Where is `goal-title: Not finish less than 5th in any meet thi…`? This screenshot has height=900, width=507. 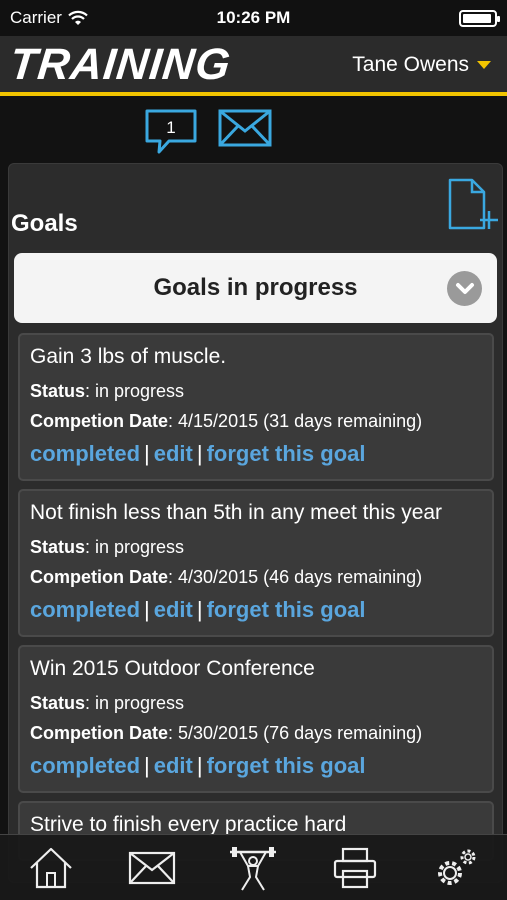
goal-title: Not finish less than 5th in any meet thi… is located at coordinates (236, 512).